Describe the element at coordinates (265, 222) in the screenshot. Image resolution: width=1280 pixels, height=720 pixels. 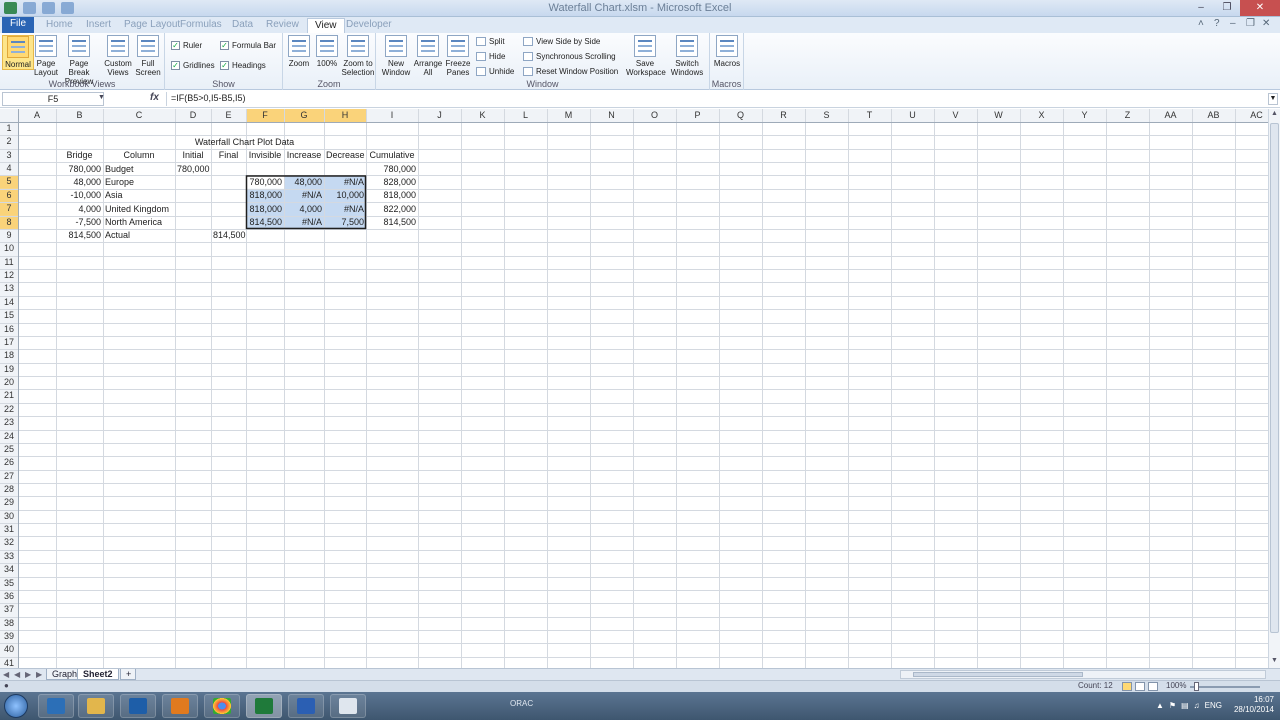
I see `cell-f8: 814,500` at that location.